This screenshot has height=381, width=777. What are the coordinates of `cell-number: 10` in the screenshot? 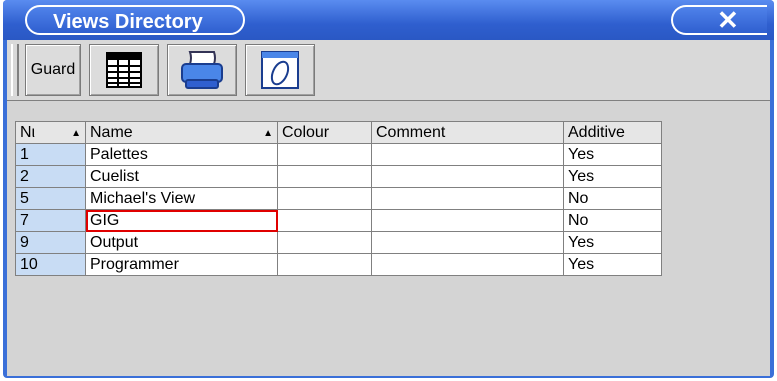 It's located at (50, 264).